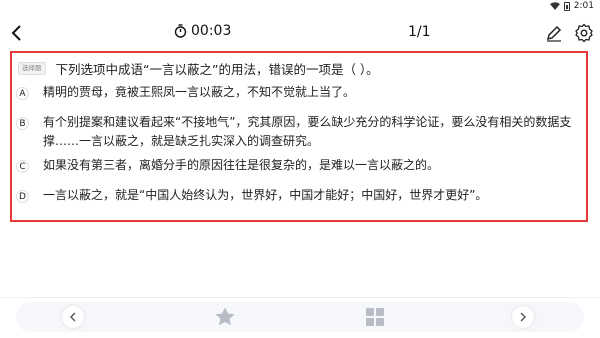 Image resolution: width=600 pixels, height=338 pixels. I want to click on timer-value: 00:03, so click(211, 31).